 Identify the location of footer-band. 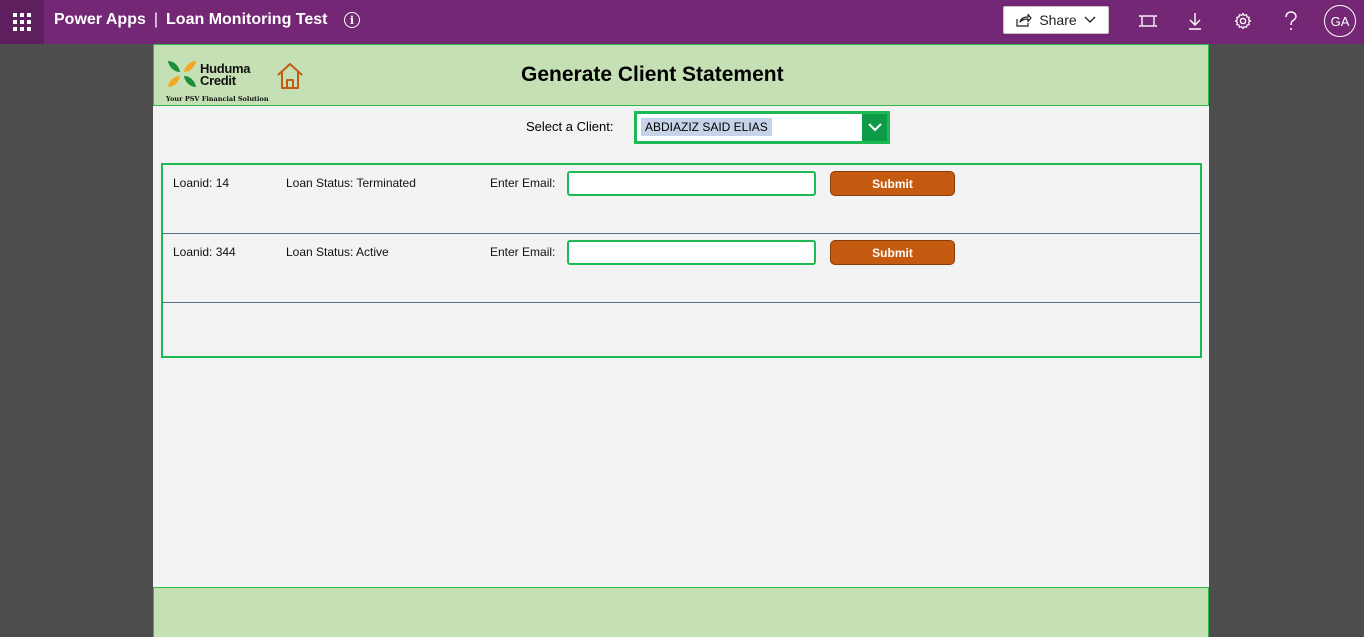
(681, 612).